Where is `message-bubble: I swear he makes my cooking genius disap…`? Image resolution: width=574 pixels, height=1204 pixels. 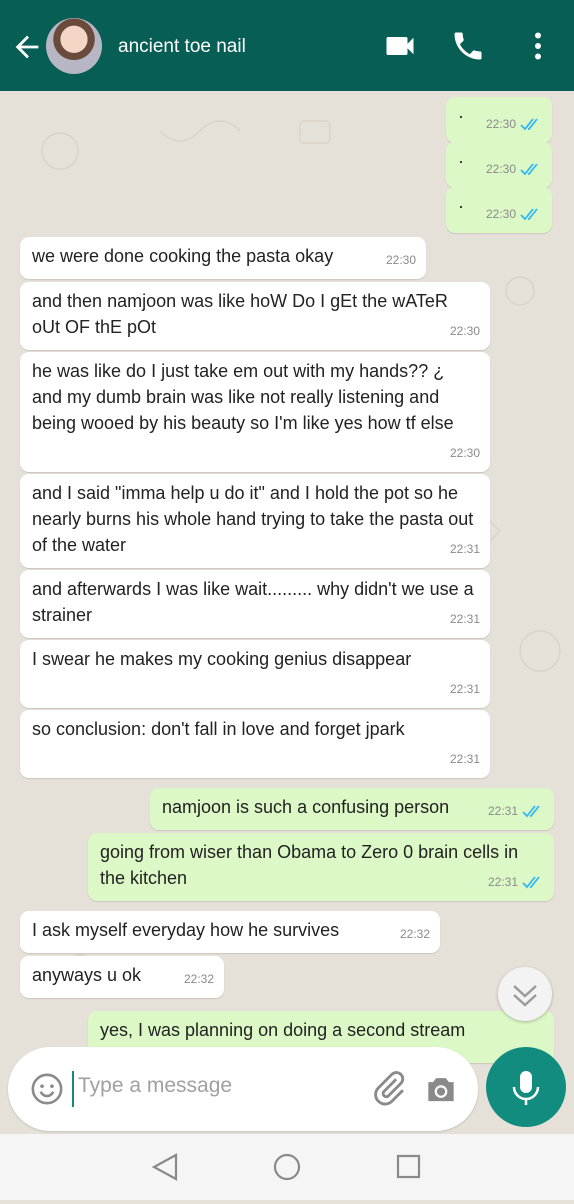 message-bubble: I swear he makes my cooking genius disap… is located at coordinates (255, 674).